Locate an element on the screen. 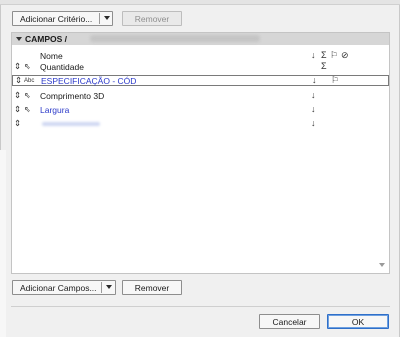  remove-criteria-button: Remover is located at coordinates (152, 18).